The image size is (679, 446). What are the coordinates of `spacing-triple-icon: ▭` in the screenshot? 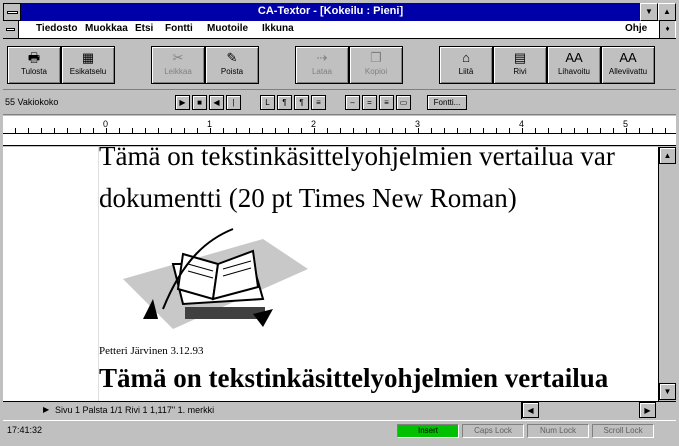 It's located at (403, 102).